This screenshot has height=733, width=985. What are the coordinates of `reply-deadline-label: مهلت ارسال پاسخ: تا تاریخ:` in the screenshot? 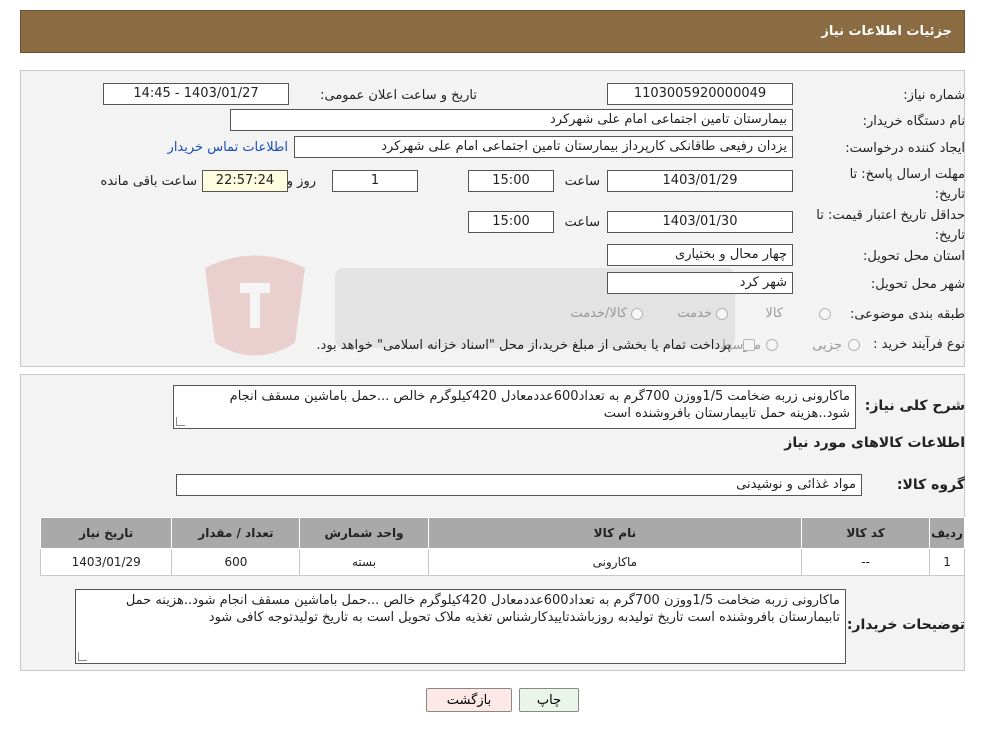 It's located at (907, 184).